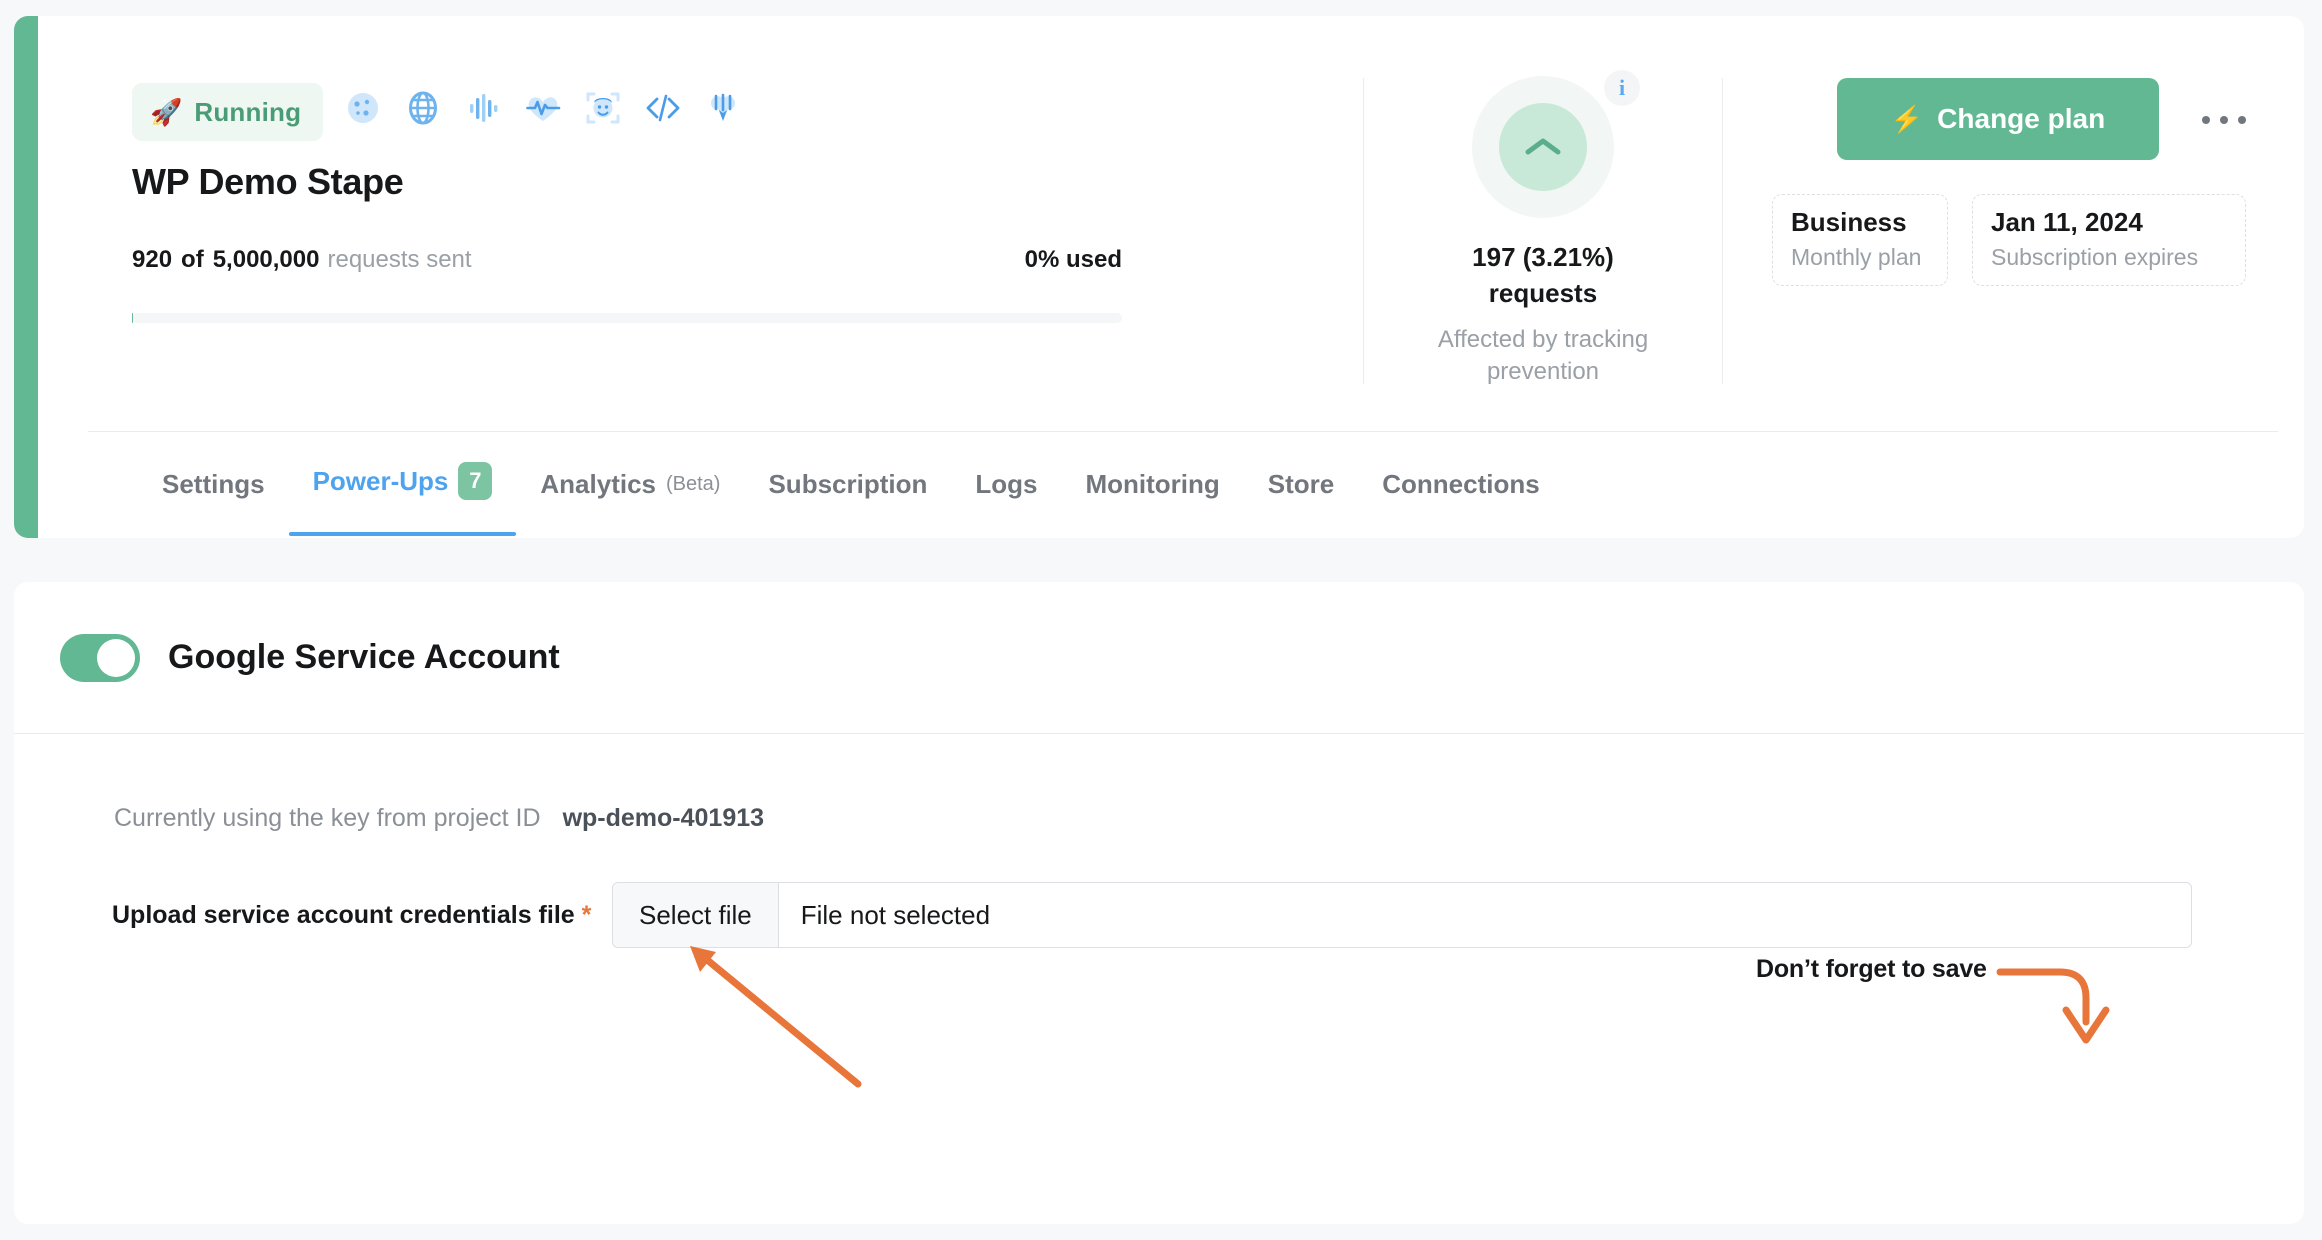 This screenshot has height=1240, width=2322. What do you see at coordinates (1152, 502) in the screenshot?
I see `tab-monitoring: Monitoring` at bounding box center [1152, 502].